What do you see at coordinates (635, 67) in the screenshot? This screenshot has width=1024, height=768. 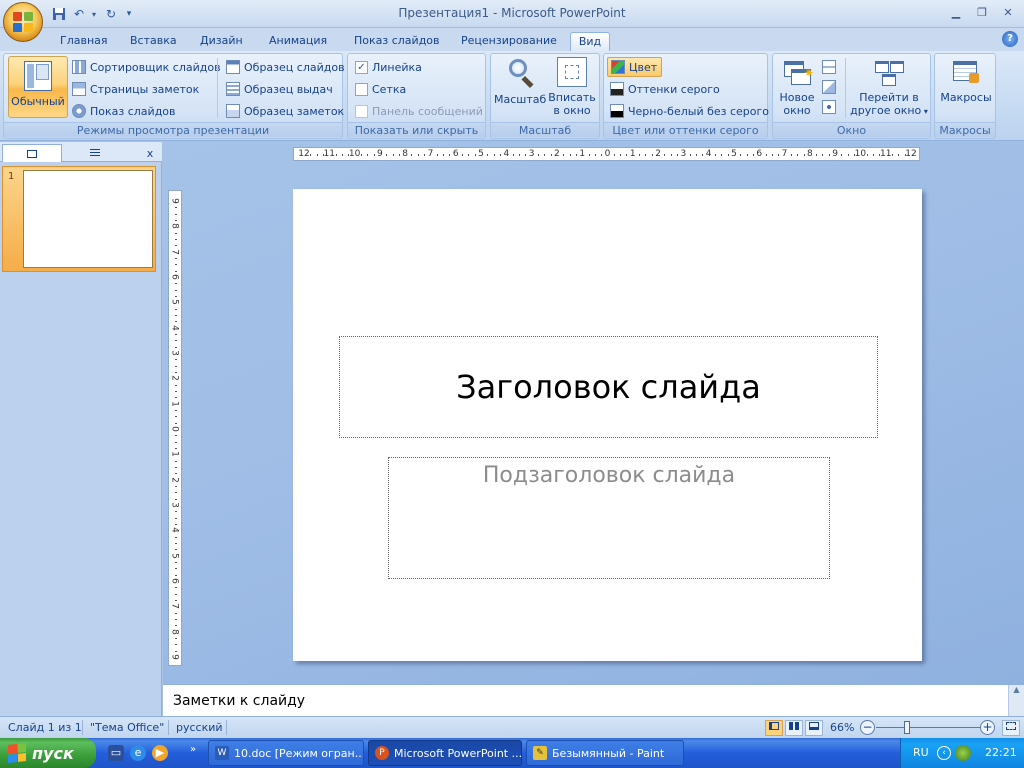 I see `color-button: Цвет` at bounding box center [635, 67].